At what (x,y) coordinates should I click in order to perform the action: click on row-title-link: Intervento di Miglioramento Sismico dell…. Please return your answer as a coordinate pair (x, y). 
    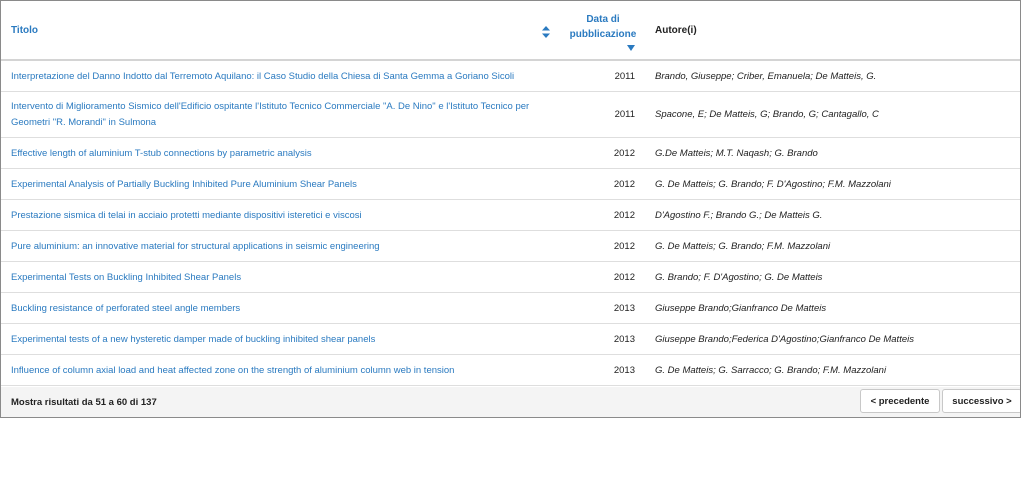
    Looking at the image, I should click on (281, 115).